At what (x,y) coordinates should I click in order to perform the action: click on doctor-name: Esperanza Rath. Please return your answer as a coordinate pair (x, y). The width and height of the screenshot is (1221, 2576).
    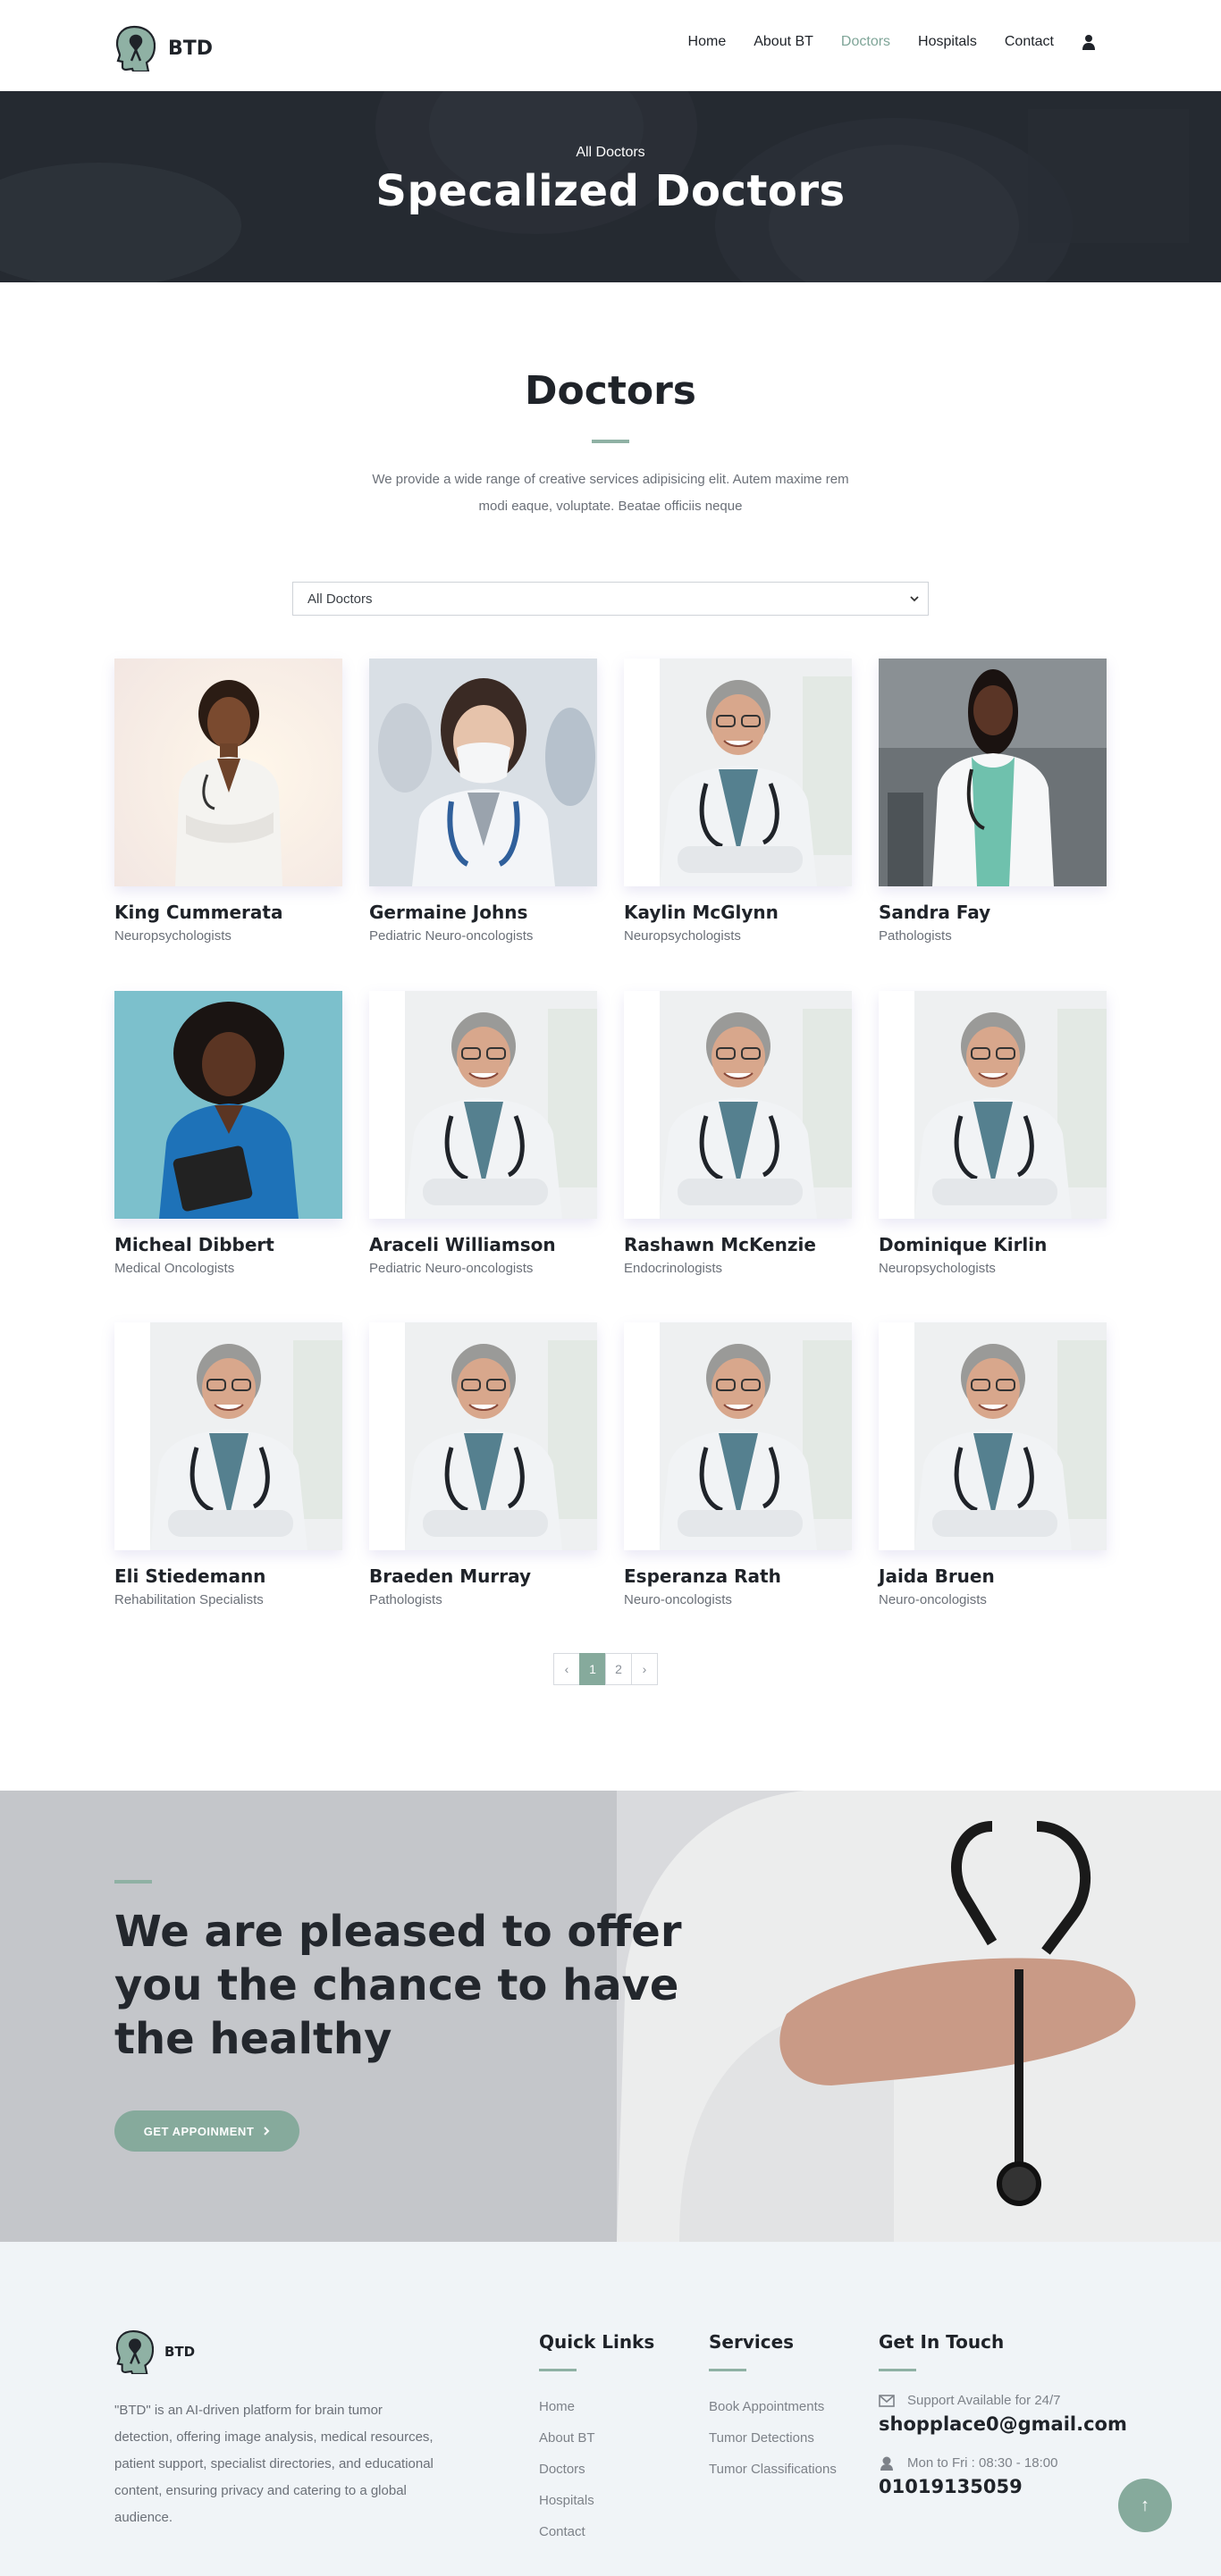
    Looking at the image, I should click on (738, 1576).